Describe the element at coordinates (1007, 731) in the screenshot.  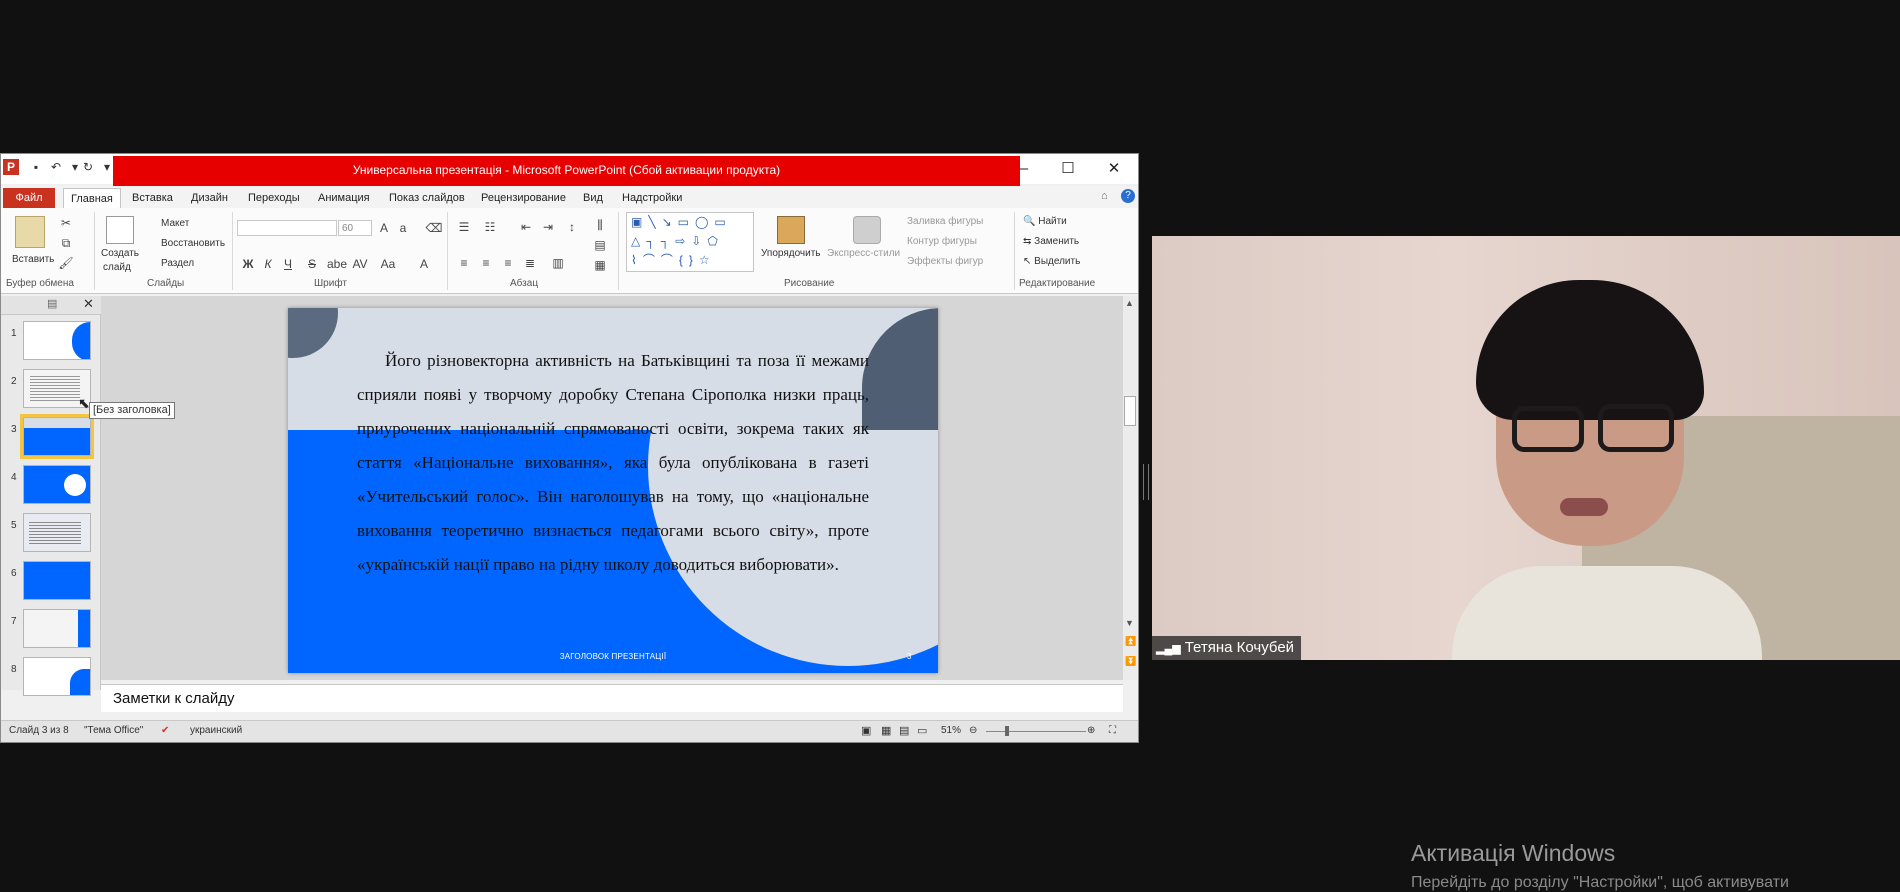
I see `zoom-slider-thumb` at that location.